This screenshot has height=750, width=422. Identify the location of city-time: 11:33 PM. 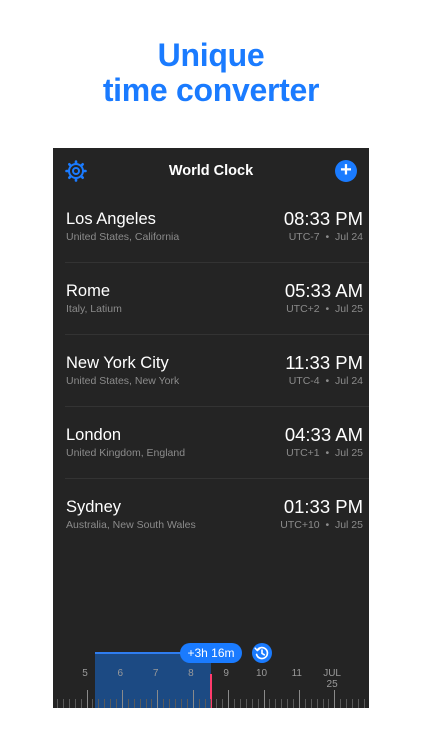
(324, 362).